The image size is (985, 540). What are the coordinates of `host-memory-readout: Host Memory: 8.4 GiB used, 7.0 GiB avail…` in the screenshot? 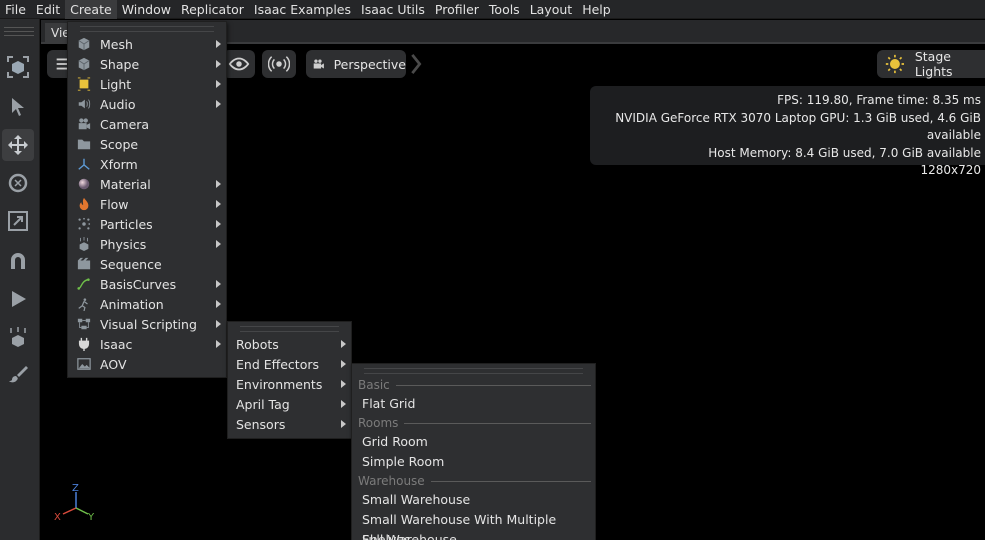 It's located at (844, 152).